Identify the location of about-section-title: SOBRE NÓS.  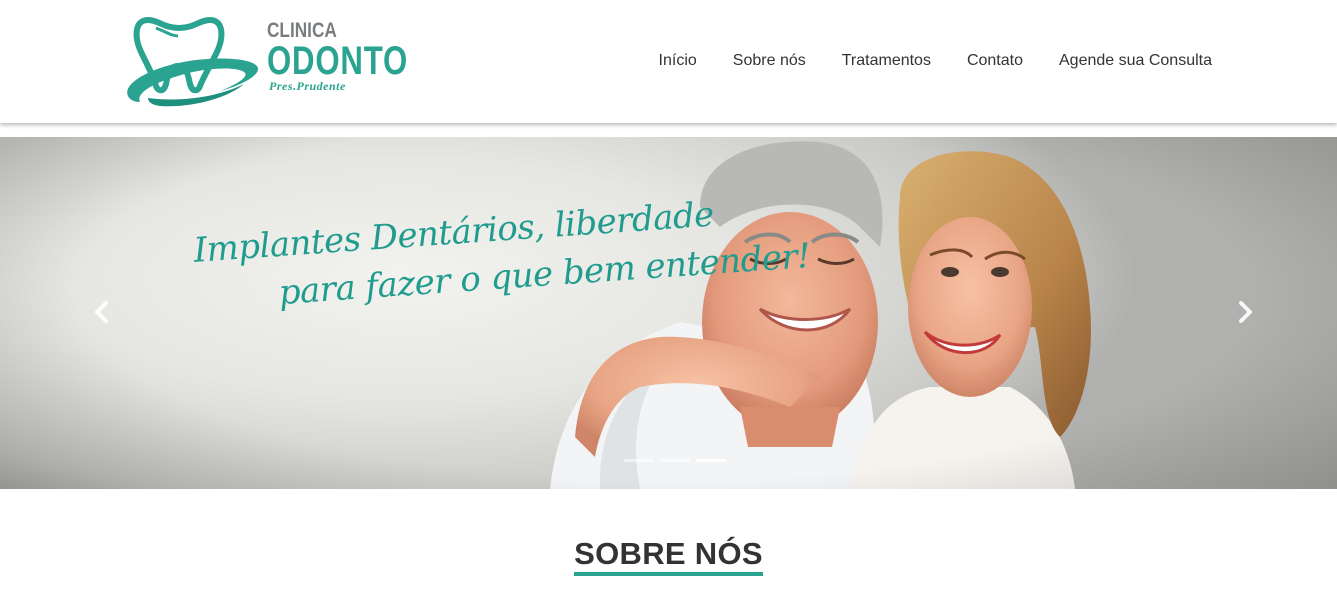
(668, 556).